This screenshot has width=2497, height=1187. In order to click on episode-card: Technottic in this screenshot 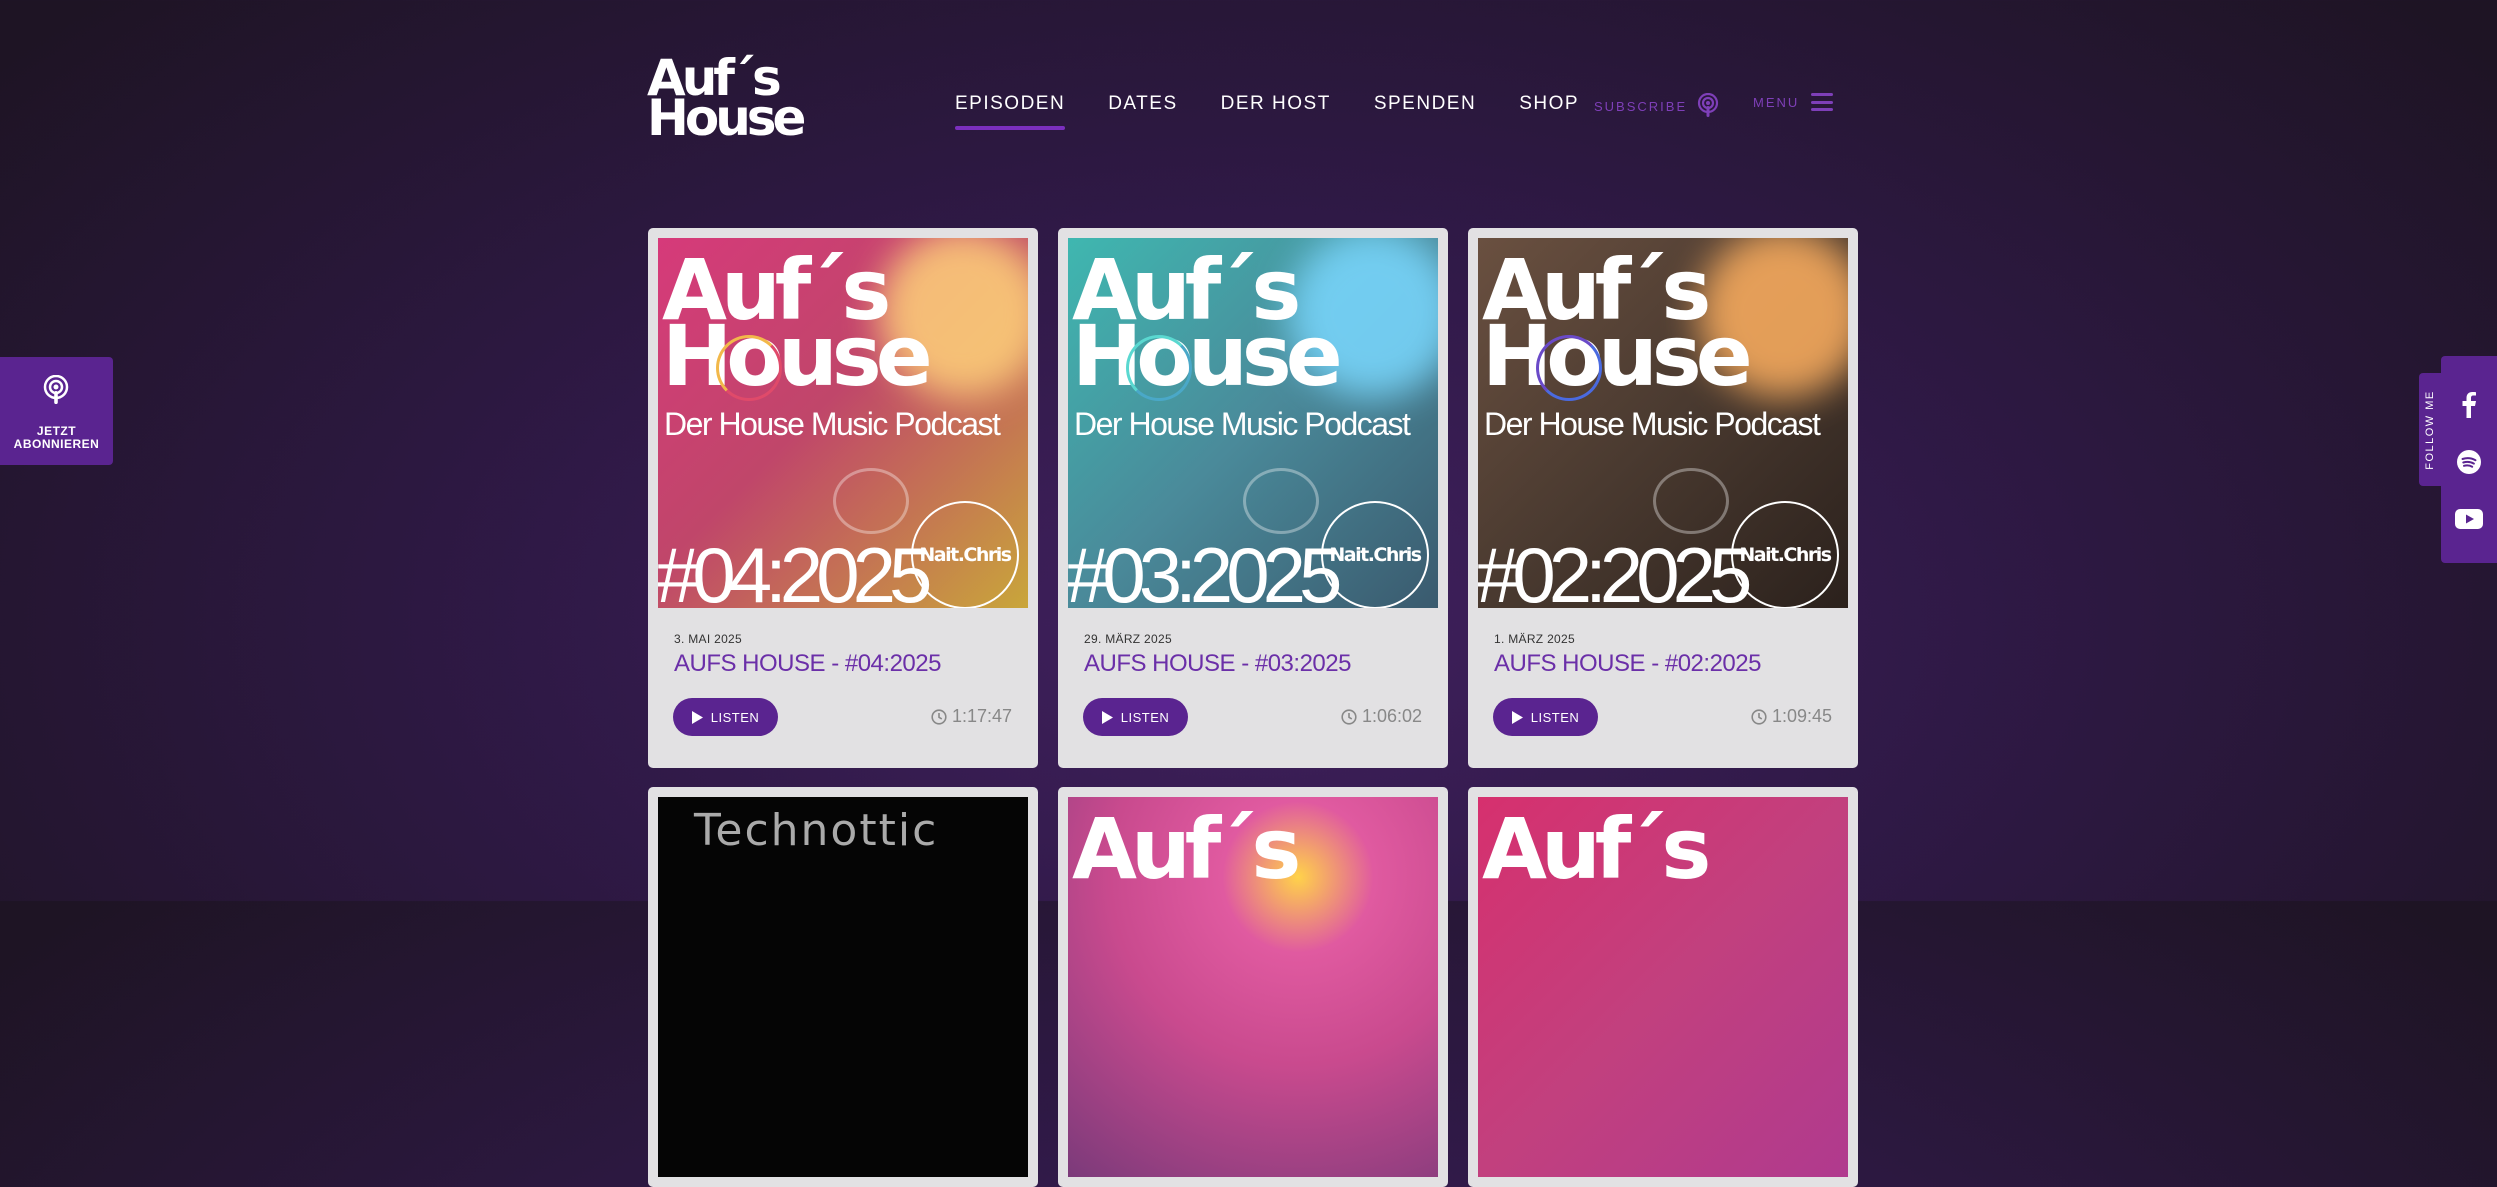, I will do `click(843, 987)`.